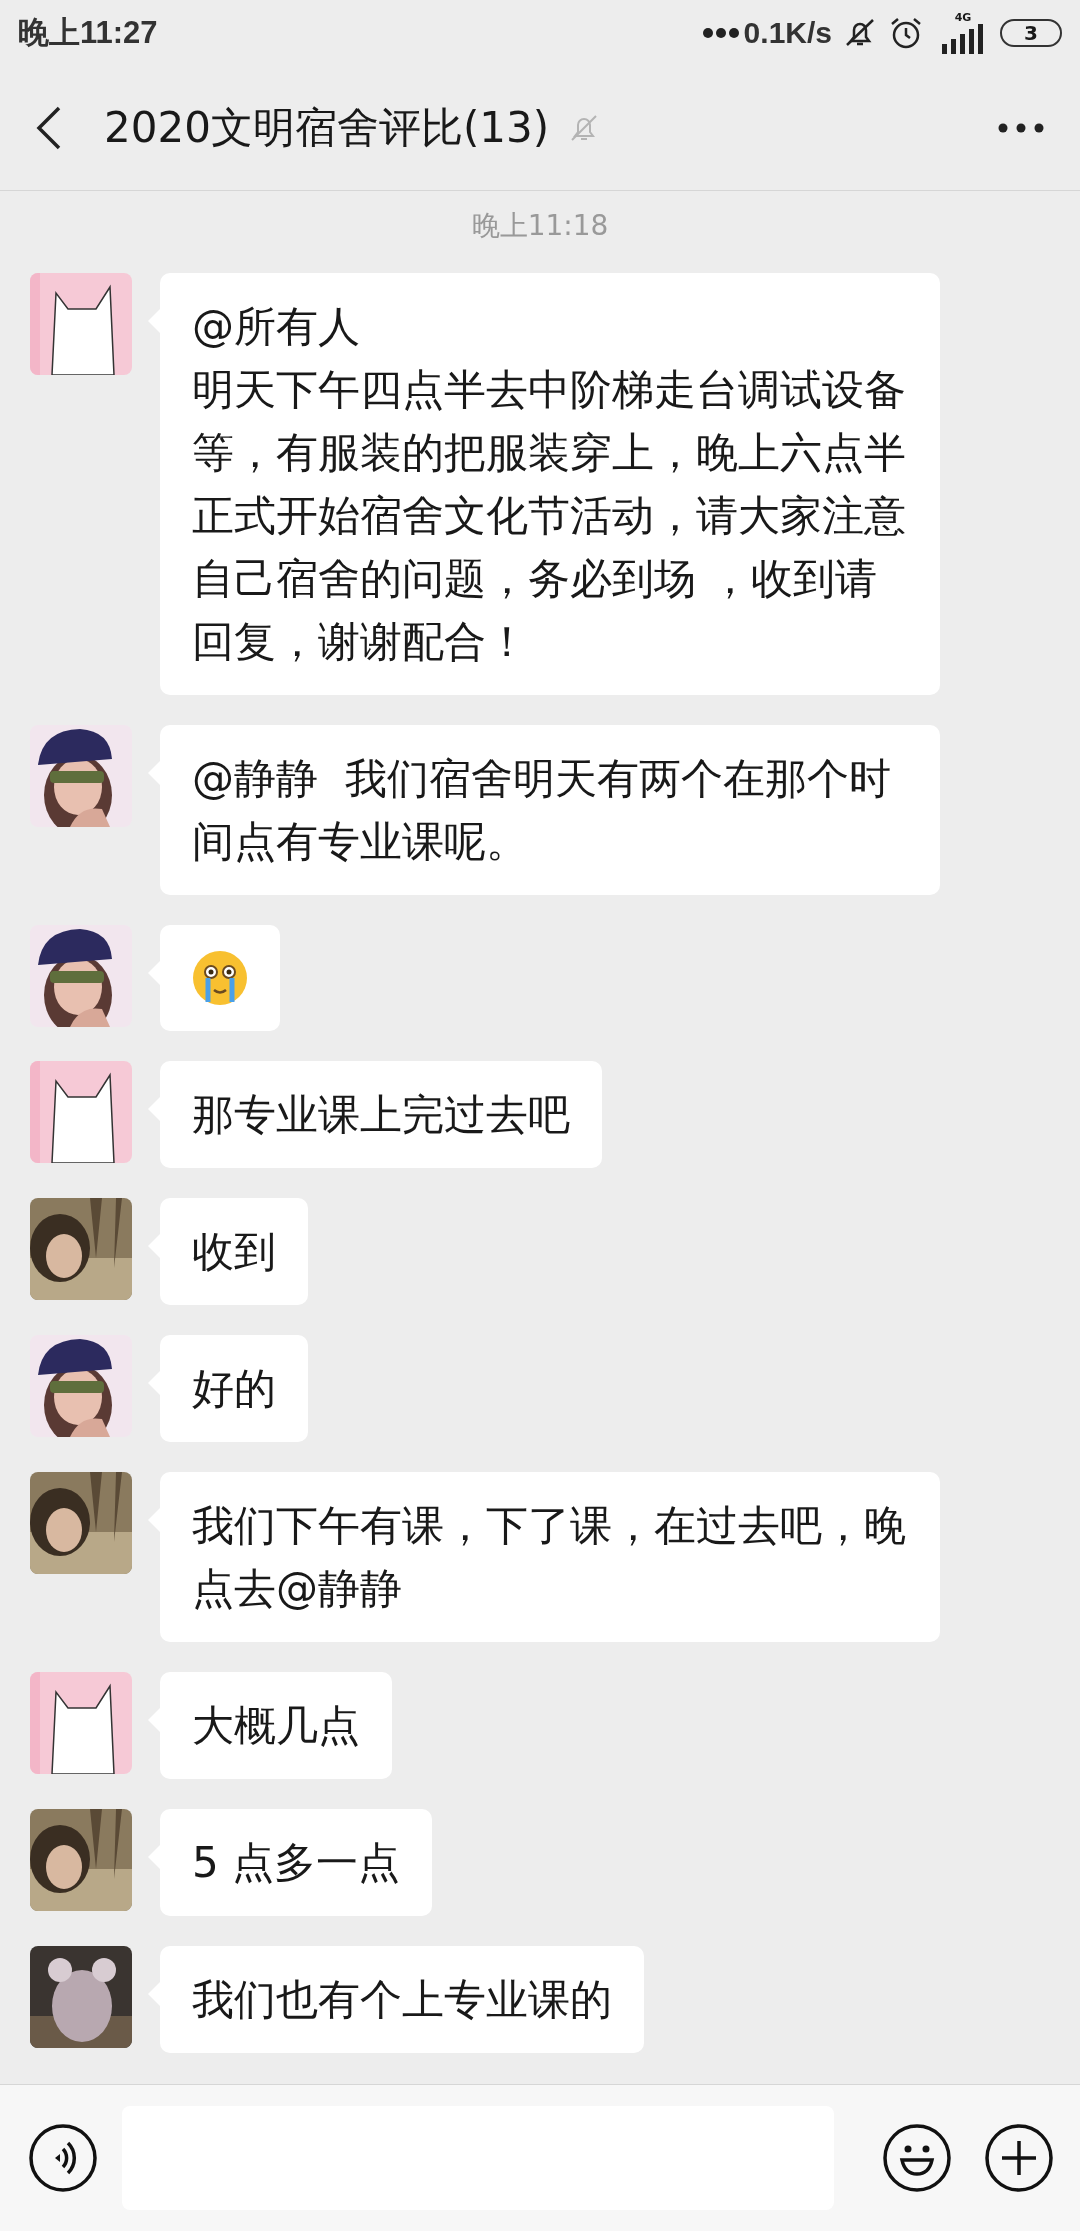 This screenshot has height=2231, width=1080. I want to click on back-icon, so click(49, 128).